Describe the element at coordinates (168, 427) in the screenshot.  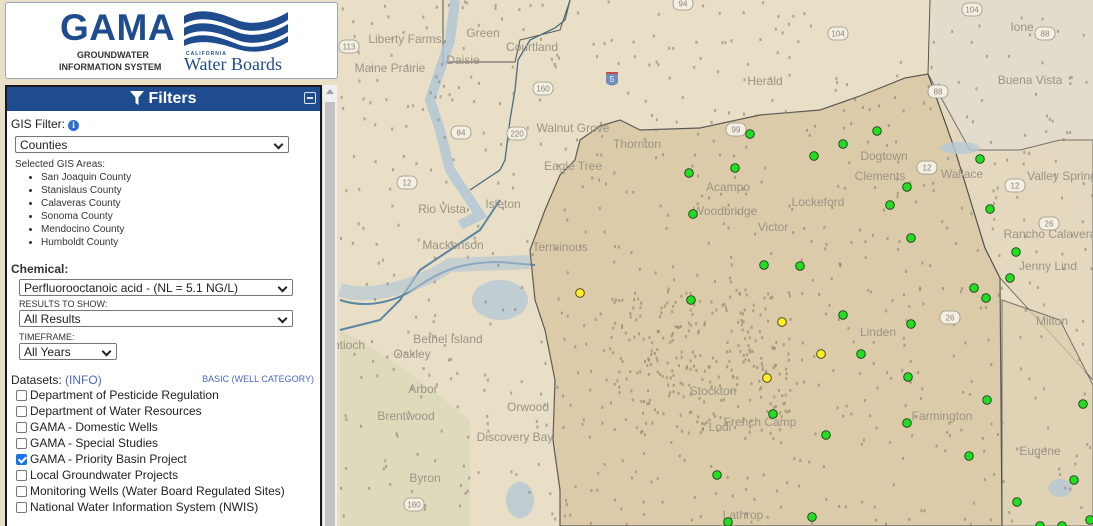
I see `dataset-item: GAMA - Domestic Wells` at that location.